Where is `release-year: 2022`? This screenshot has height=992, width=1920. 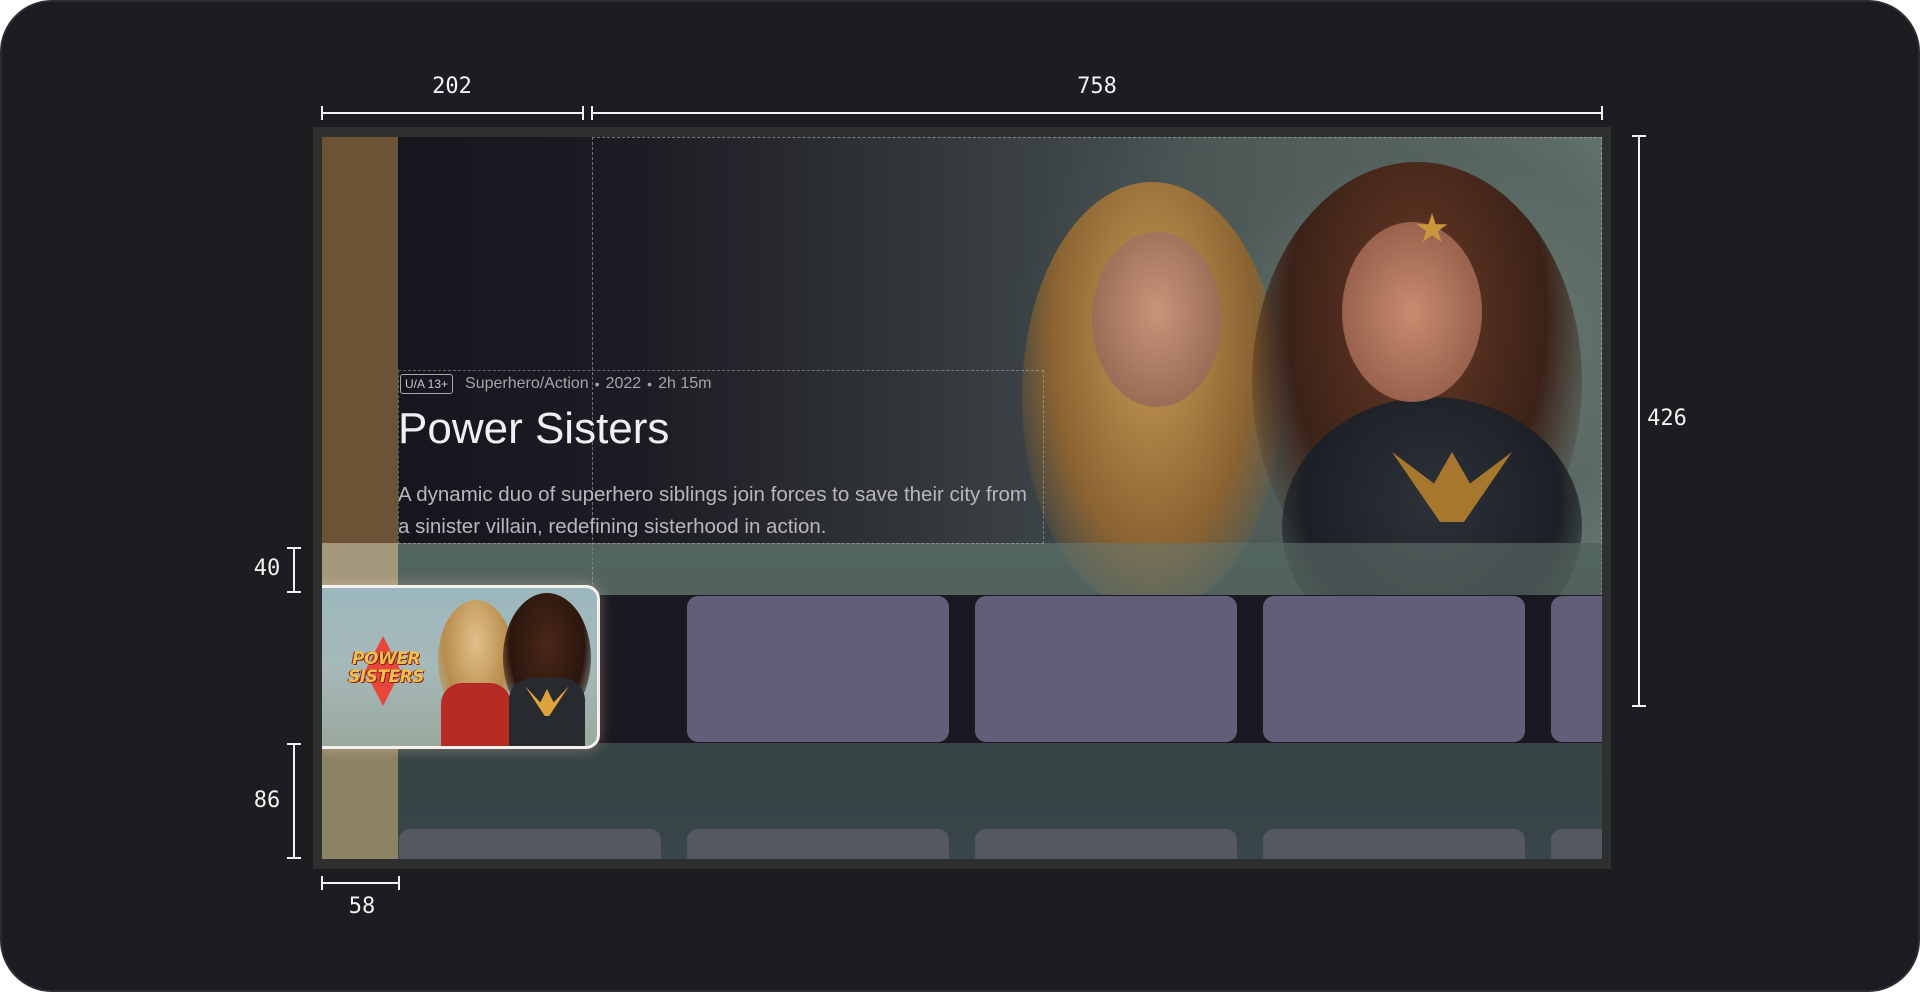 release-year: 2022 is located at coordinates (623, 383).